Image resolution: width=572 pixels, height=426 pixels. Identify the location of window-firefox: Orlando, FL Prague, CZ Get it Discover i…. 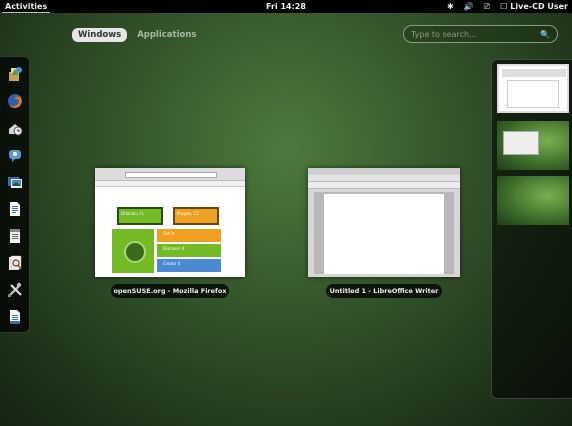
(170, 222).